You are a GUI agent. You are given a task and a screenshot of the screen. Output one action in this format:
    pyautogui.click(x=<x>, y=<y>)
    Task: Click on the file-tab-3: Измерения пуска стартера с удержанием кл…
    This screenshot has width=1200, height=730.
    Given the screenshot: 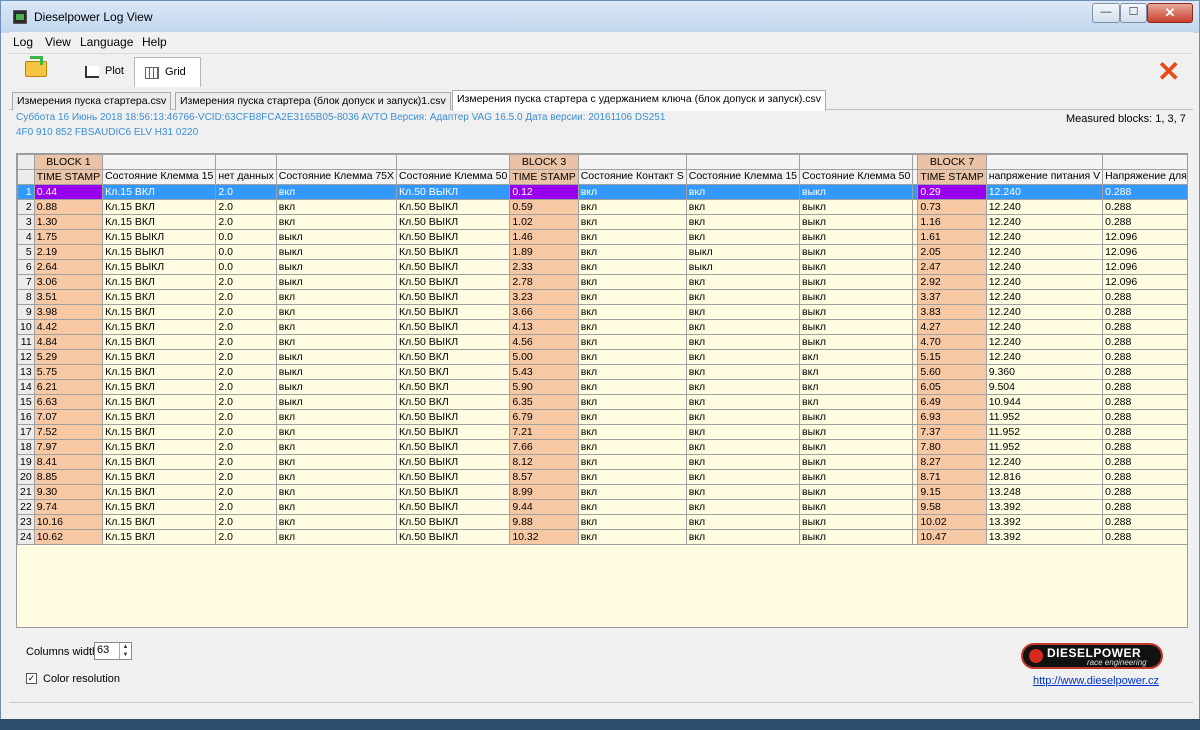 What is the action you would take?
    pyautogui.click(x=639, y=100)
    